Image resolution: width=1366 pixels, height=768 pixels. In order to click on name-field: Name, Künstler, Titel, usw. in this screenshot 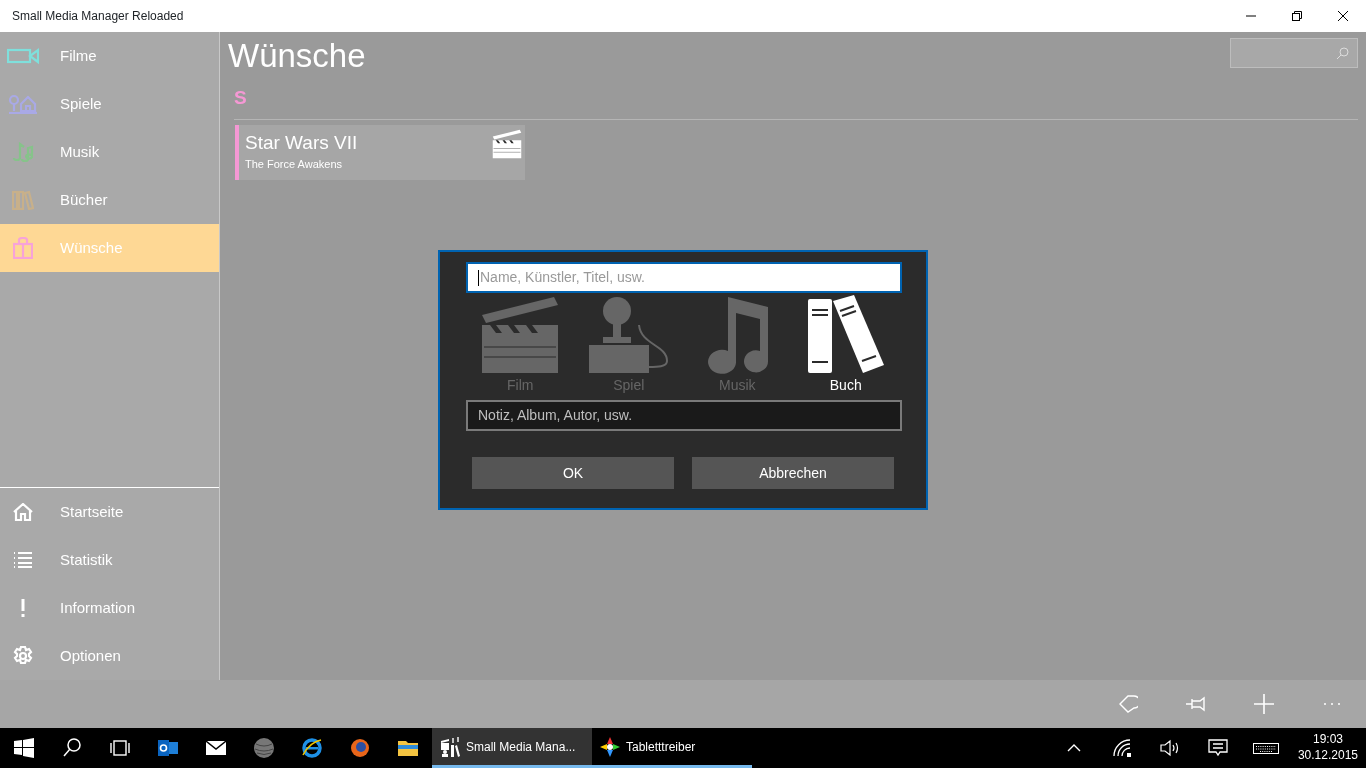, I will do `click(684, 277)`.